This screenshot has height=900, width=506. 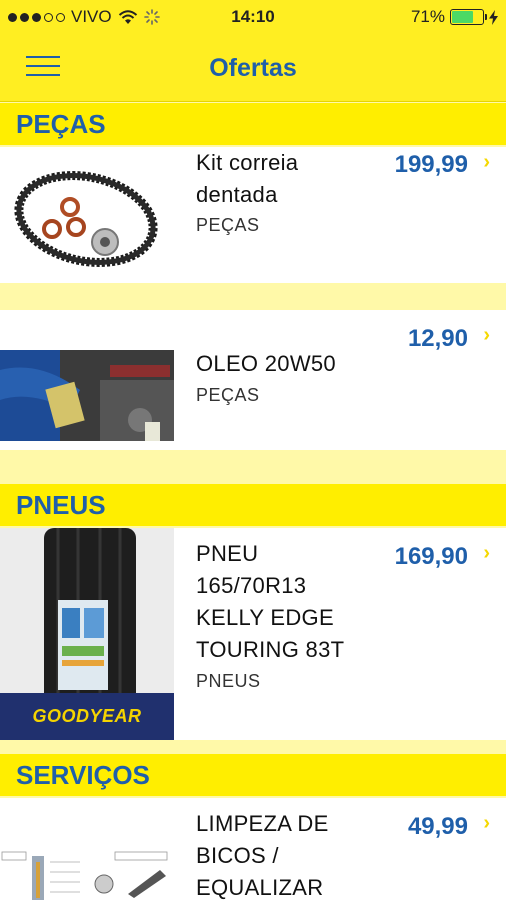 I want to click on item-price: 199,99, so click(x=431, y=164).